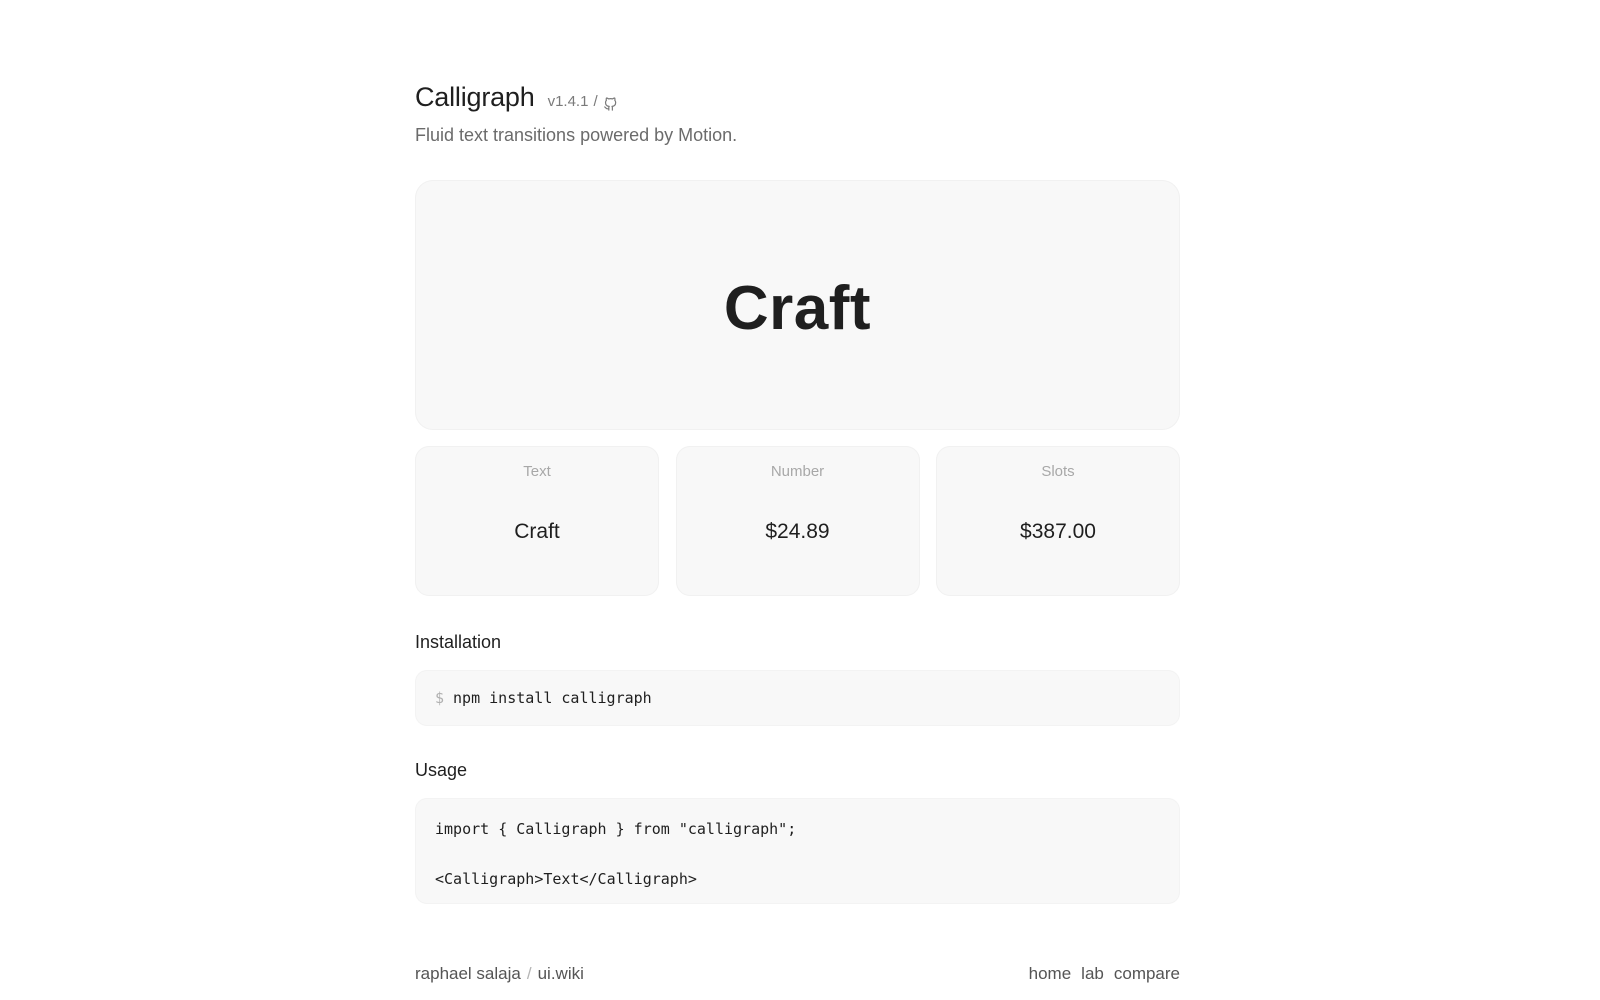 Image resolution: width=1600 pixels, height=1000 pixels. I want to click on author-link: raphael salaja, so click(468, 973).